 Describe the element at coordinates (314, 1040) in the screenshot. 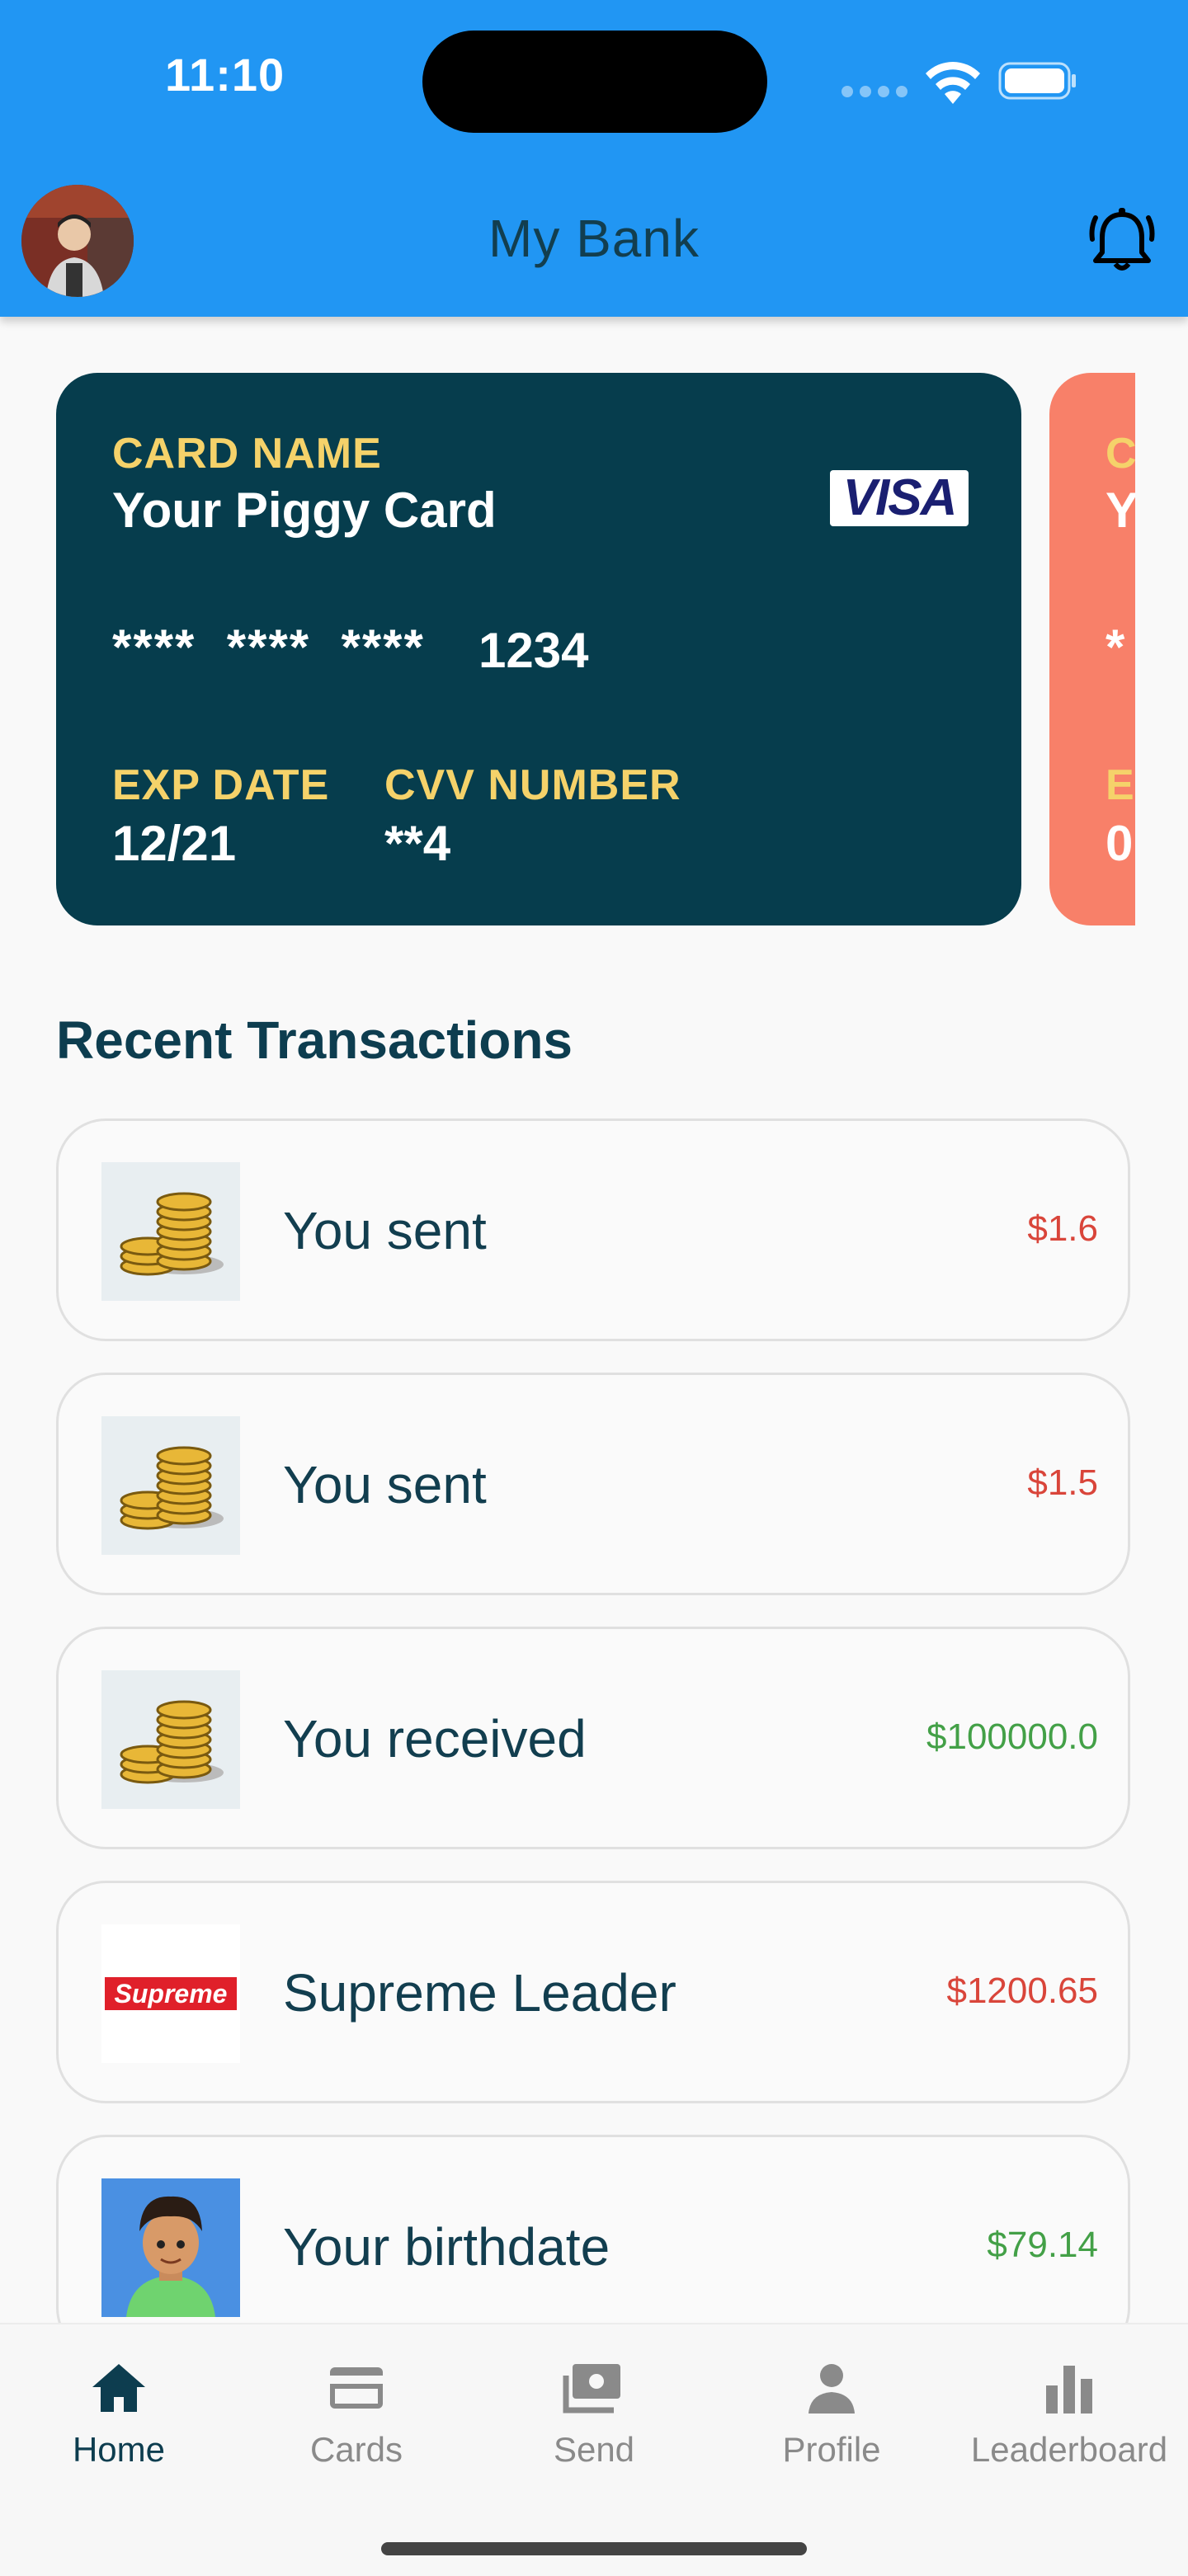

I see `recent-transactions-title: Recent Transactions` at that location.